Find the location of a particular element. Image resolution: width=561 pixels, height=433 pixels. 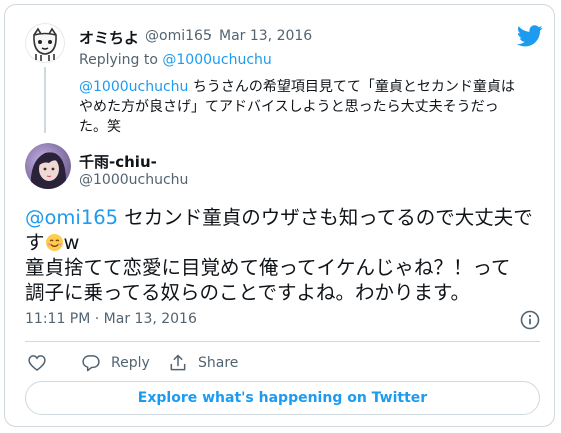

main-text-mention: @omi165 is located at coordinates (71, 217).